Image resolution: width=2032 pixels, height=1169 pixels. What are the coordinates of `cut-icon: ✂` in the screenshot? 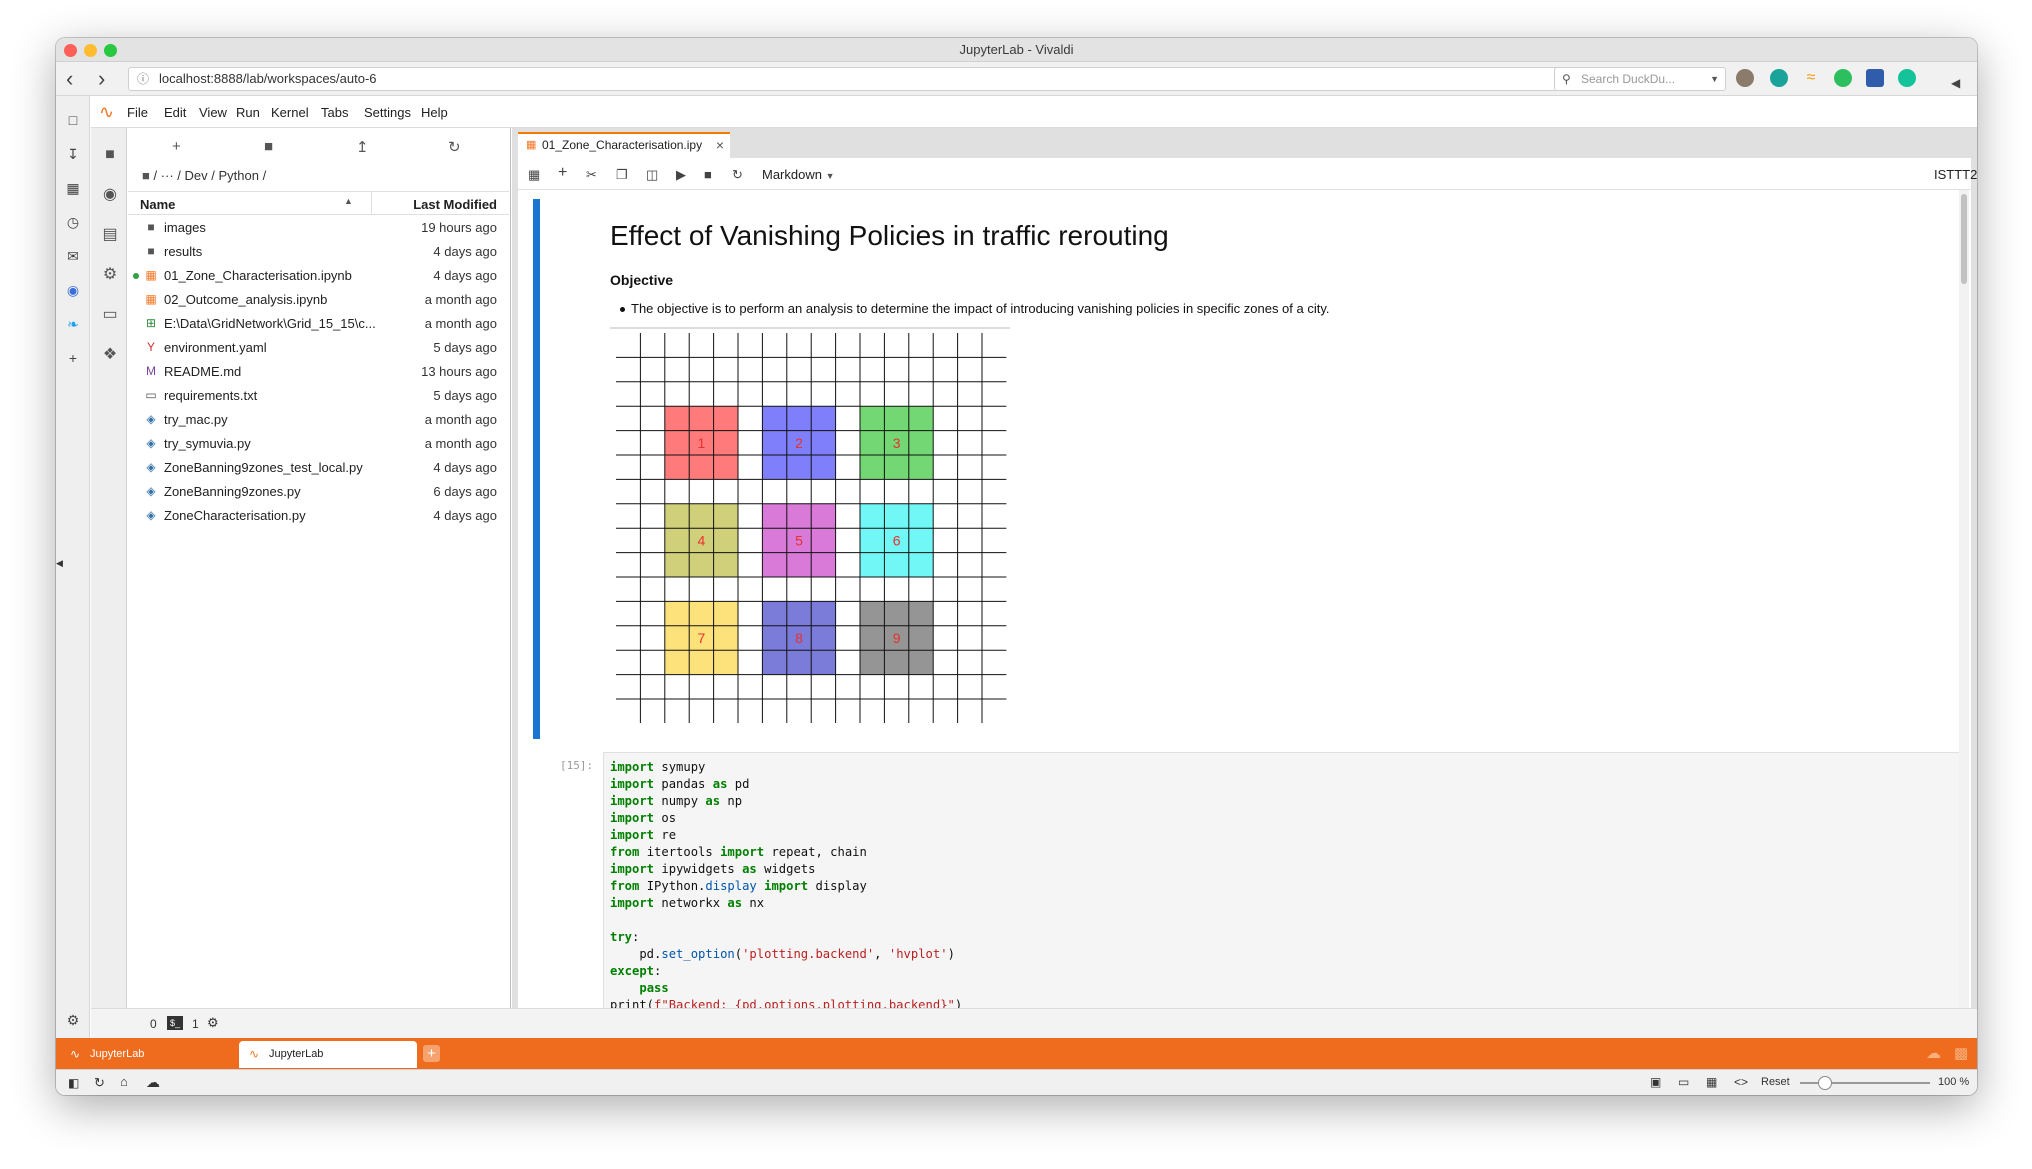 It's located at (591, 175).